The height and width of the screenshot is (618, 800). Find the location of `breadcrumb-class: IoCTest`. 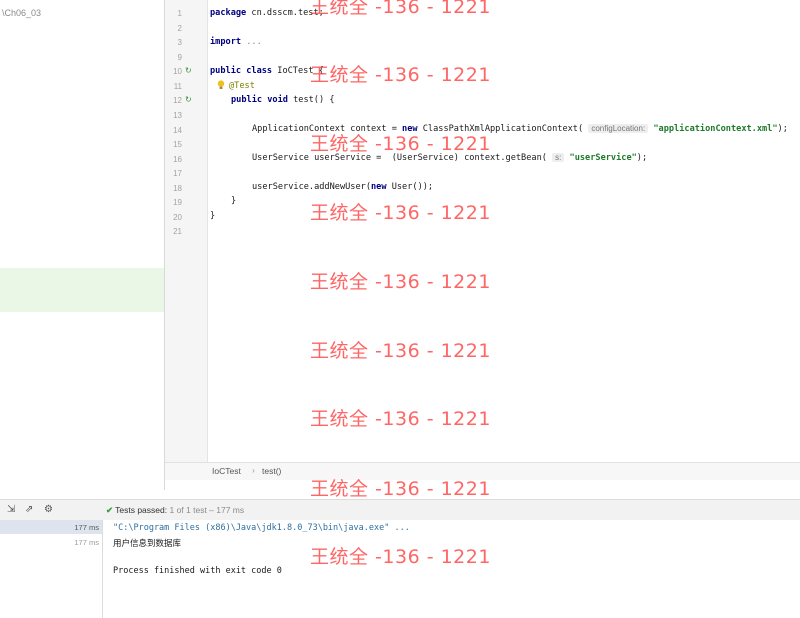

breadcrumb-class: IoCTest is located at coordinates (226, 471).